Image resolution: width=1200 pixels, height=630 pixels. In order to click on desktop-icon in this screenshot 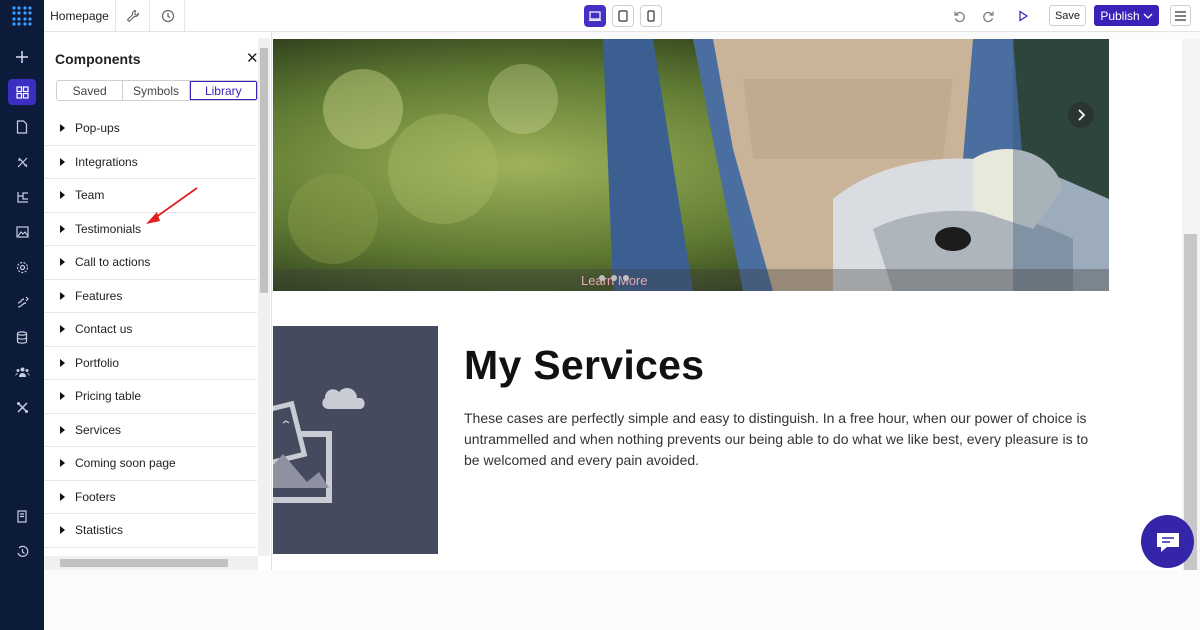, I will do `click(595, 16)`.